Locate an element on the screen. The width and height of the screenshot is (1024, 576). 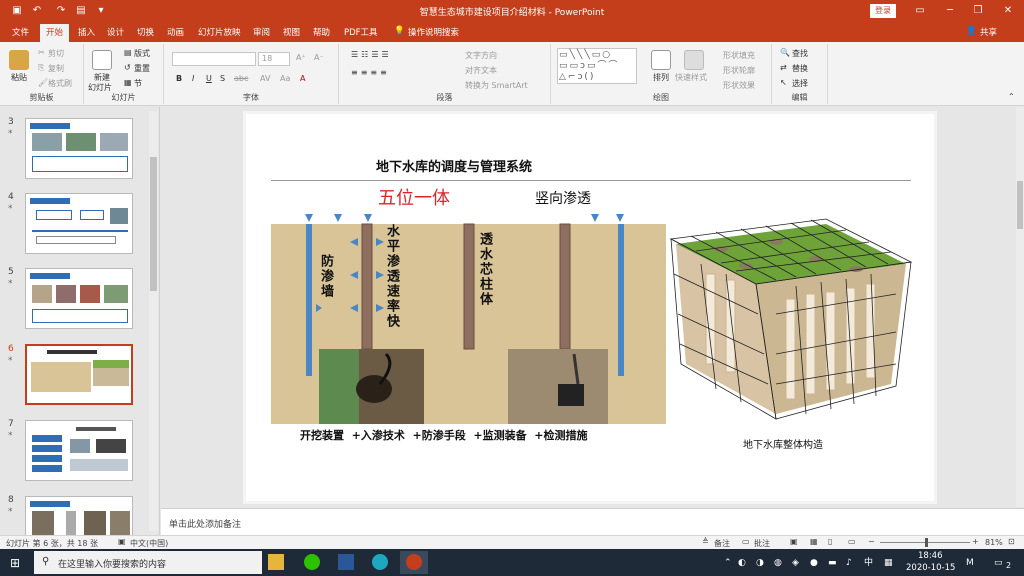
reset-button: 重置 is located at coordinates (142, 68).